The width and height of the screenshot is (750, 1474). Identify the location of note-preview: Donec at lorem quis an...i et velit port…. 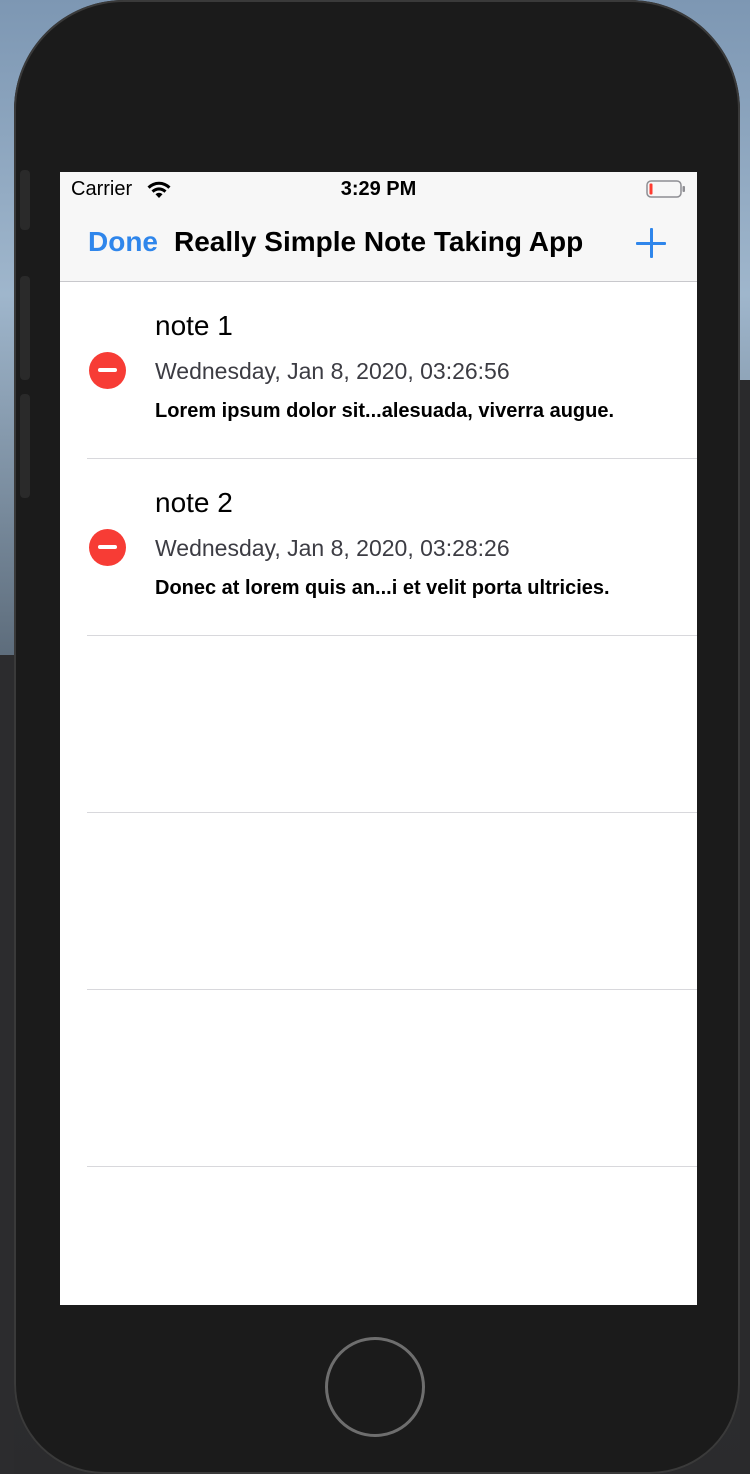
(382, 588).